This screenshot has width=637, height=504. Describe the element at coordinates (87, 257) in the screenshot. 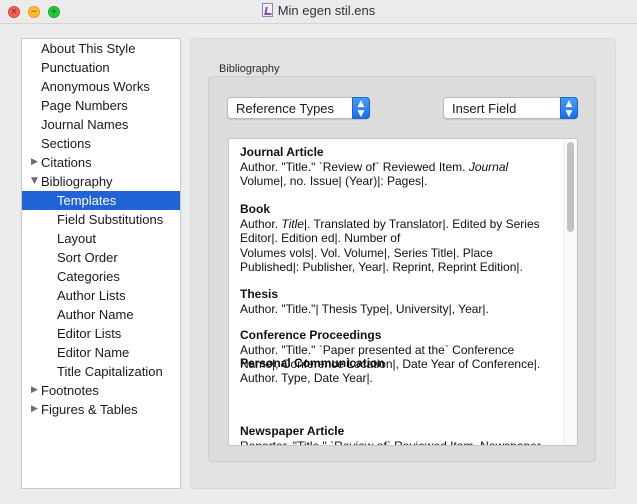

I see `sidebar-item-label: Sort Order` at that location.